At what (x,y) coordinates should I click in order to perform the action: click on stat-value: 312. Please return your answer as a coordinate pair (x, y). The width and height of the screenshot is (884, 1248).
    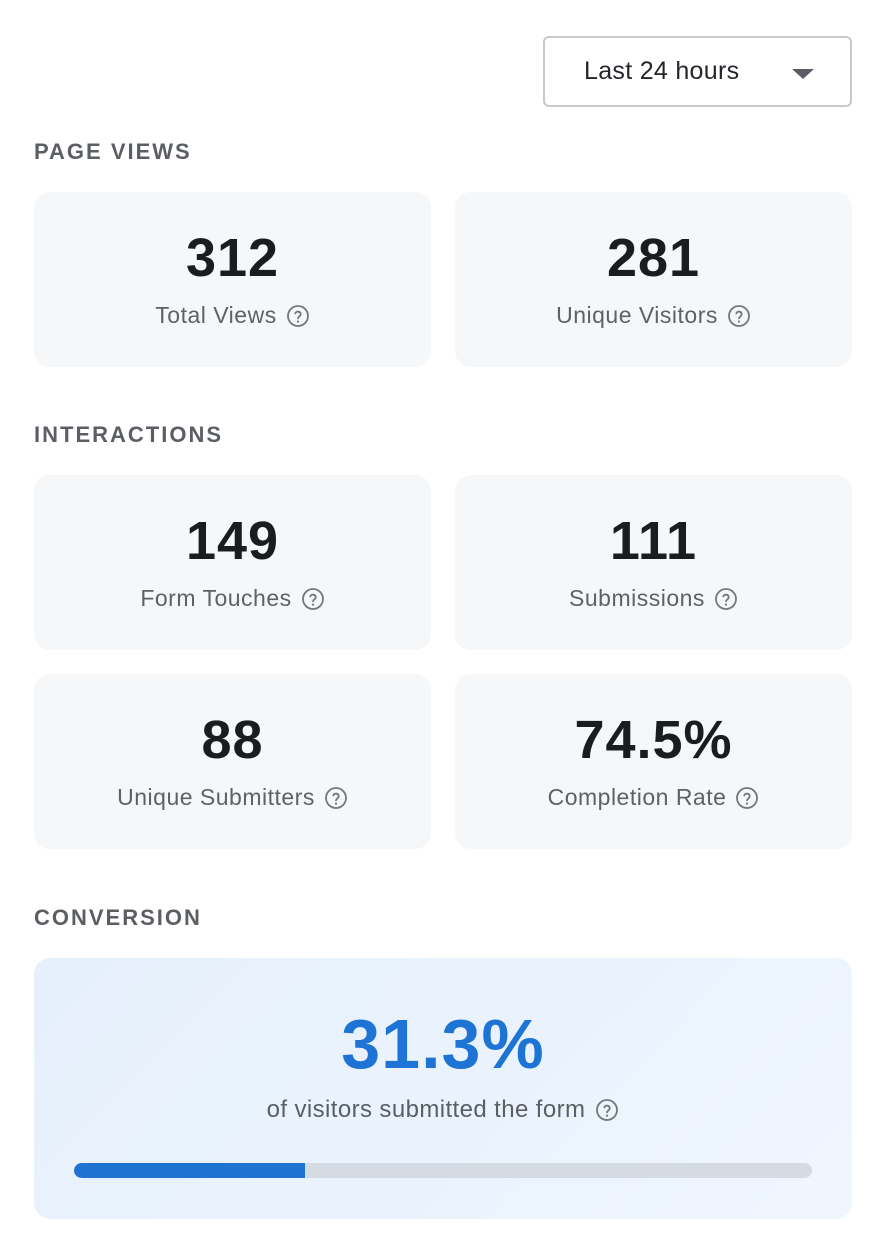
    Looking at the image, I should click on (232, 258).